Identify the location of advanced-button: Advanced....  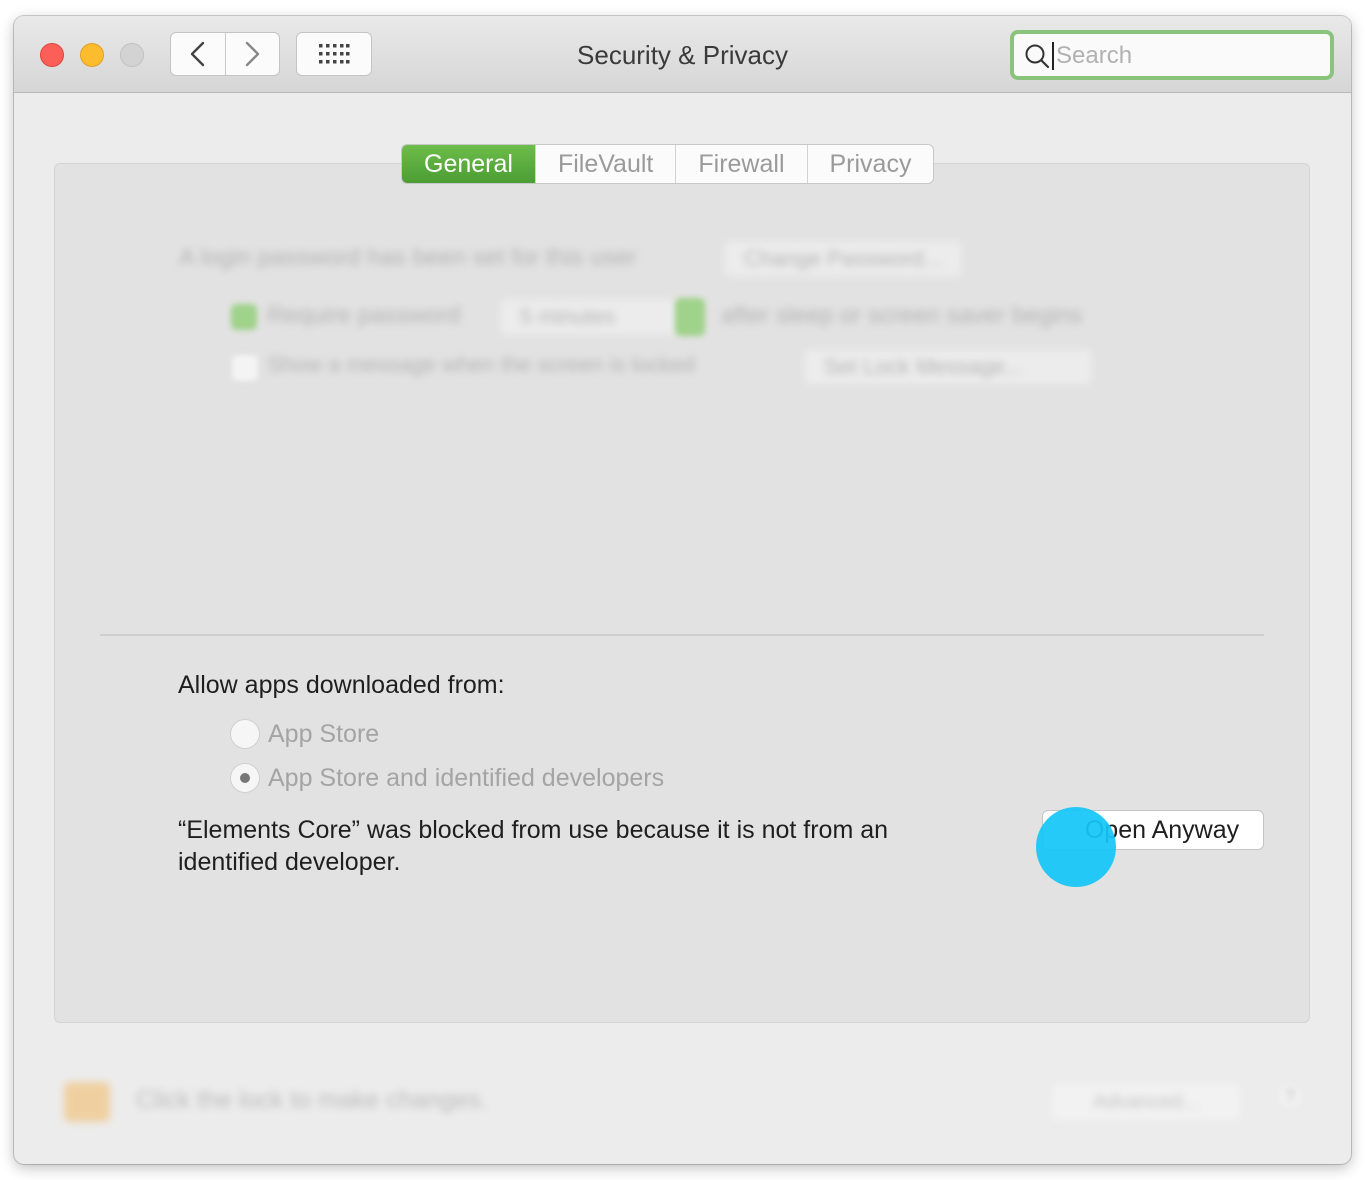
(1146, 1102).